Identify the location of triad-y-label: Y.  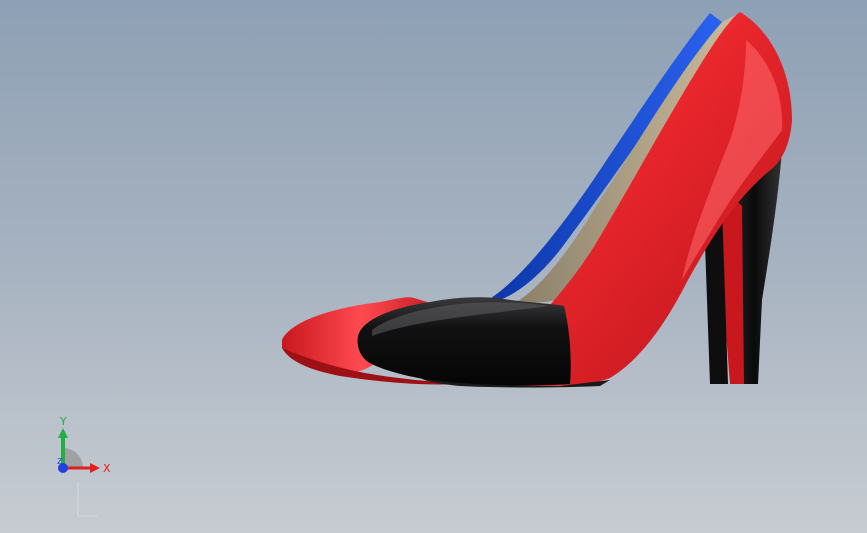
(63, 421).